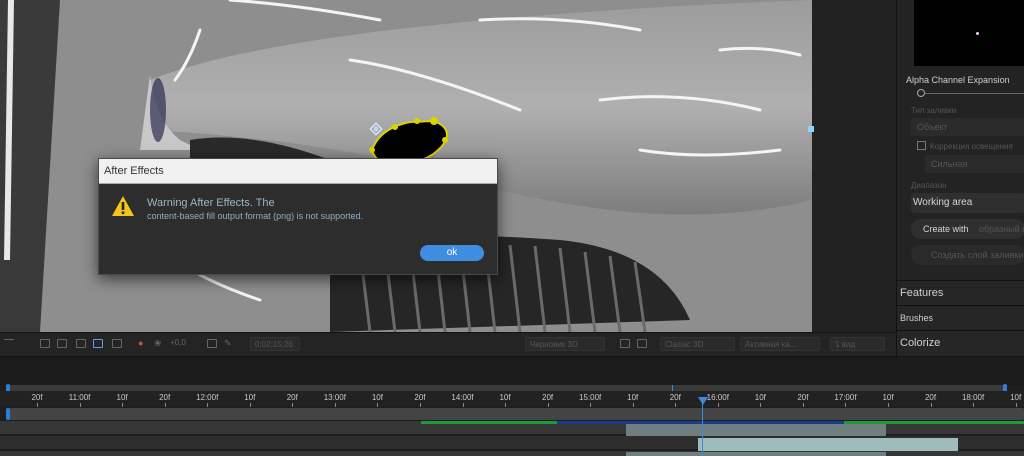 The width and height of the screenshot is (1024, 456). Describe the element at coordinates (228, 343) in the screenshot. I see `show-snapshot-icon: ✎` at that location.